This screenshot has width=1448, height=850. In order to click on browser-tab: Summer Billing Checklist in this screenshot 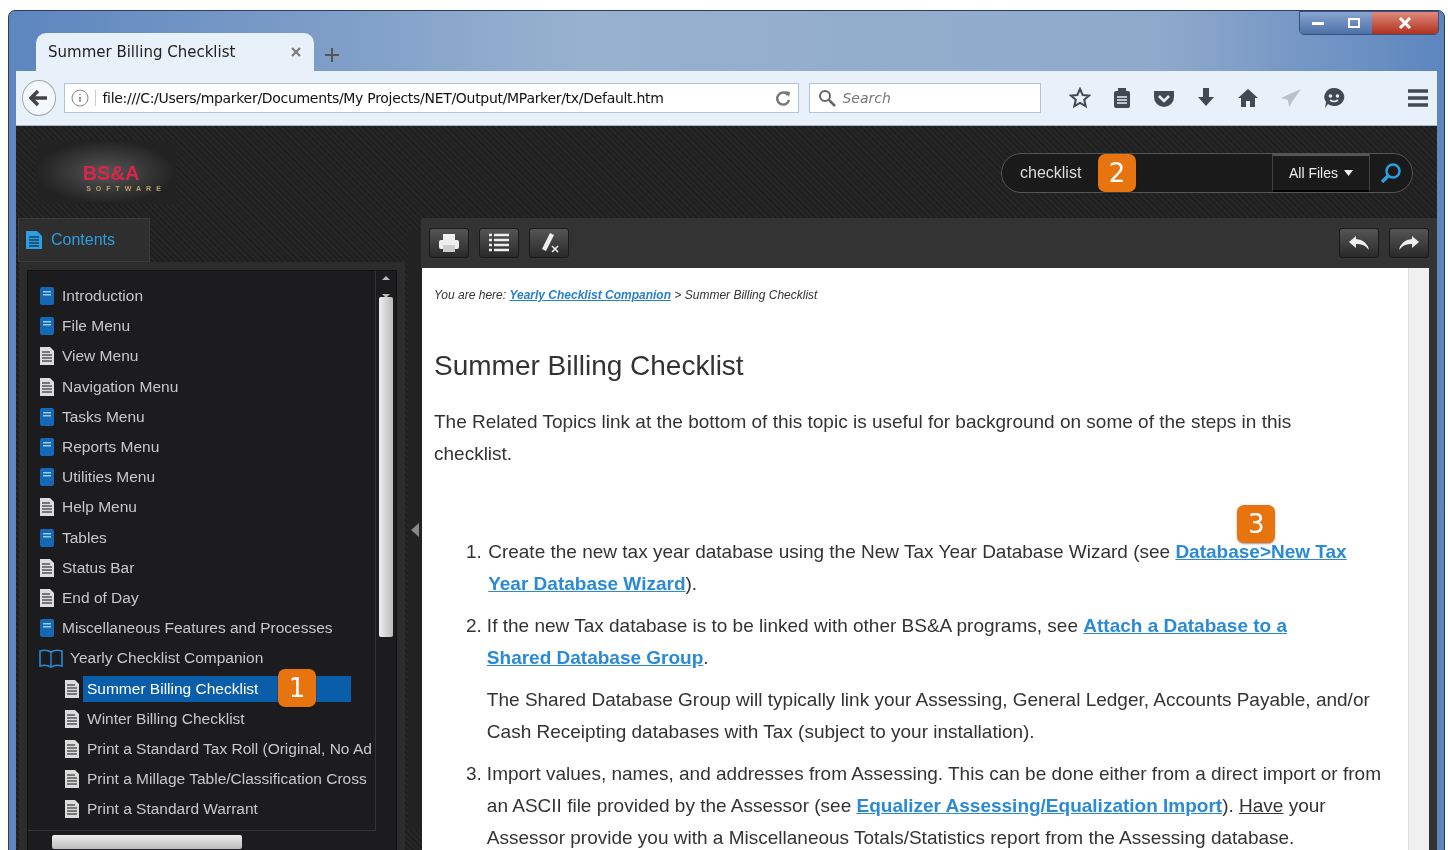, I will do `click(175, 52)`.